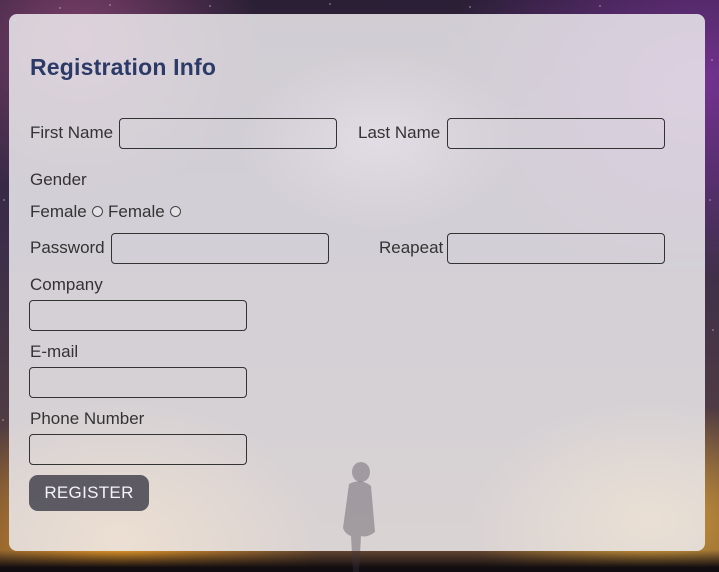 Image resolution: width=719 pixels, height=572 pixels. I want to click on last-name-input, so click(556, 133).